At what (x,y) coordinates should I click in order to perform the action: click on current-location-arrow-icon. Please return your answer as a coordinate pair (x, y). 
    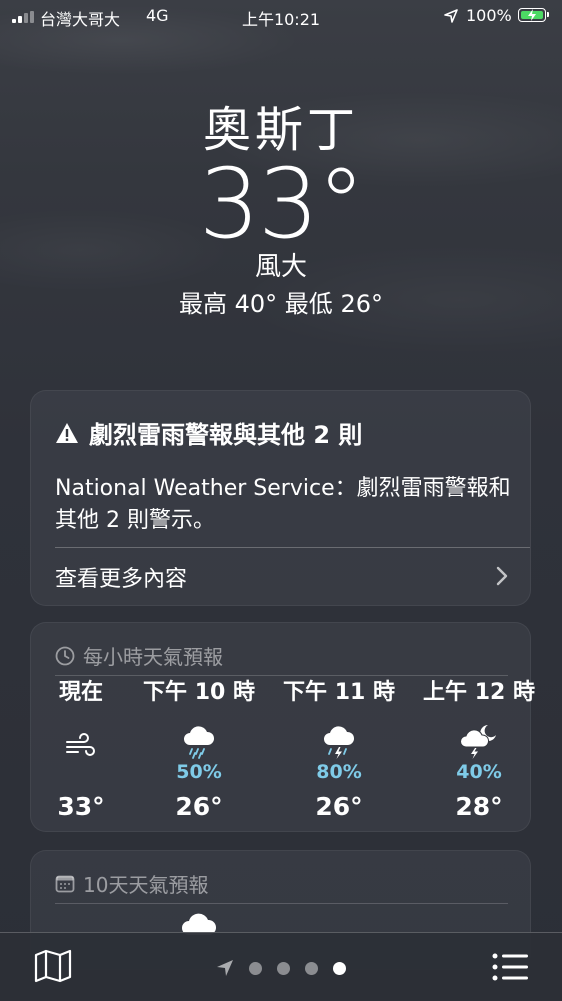
    Looking at the image, I should click on (225, 968).